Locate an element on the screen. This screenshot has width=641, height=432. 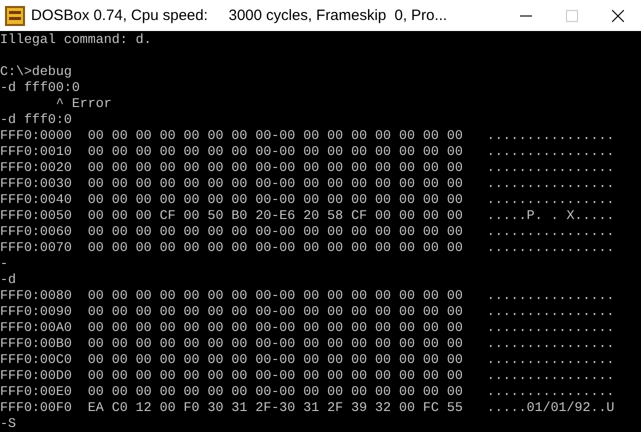
close-icon is located at coordinates (618, 16).